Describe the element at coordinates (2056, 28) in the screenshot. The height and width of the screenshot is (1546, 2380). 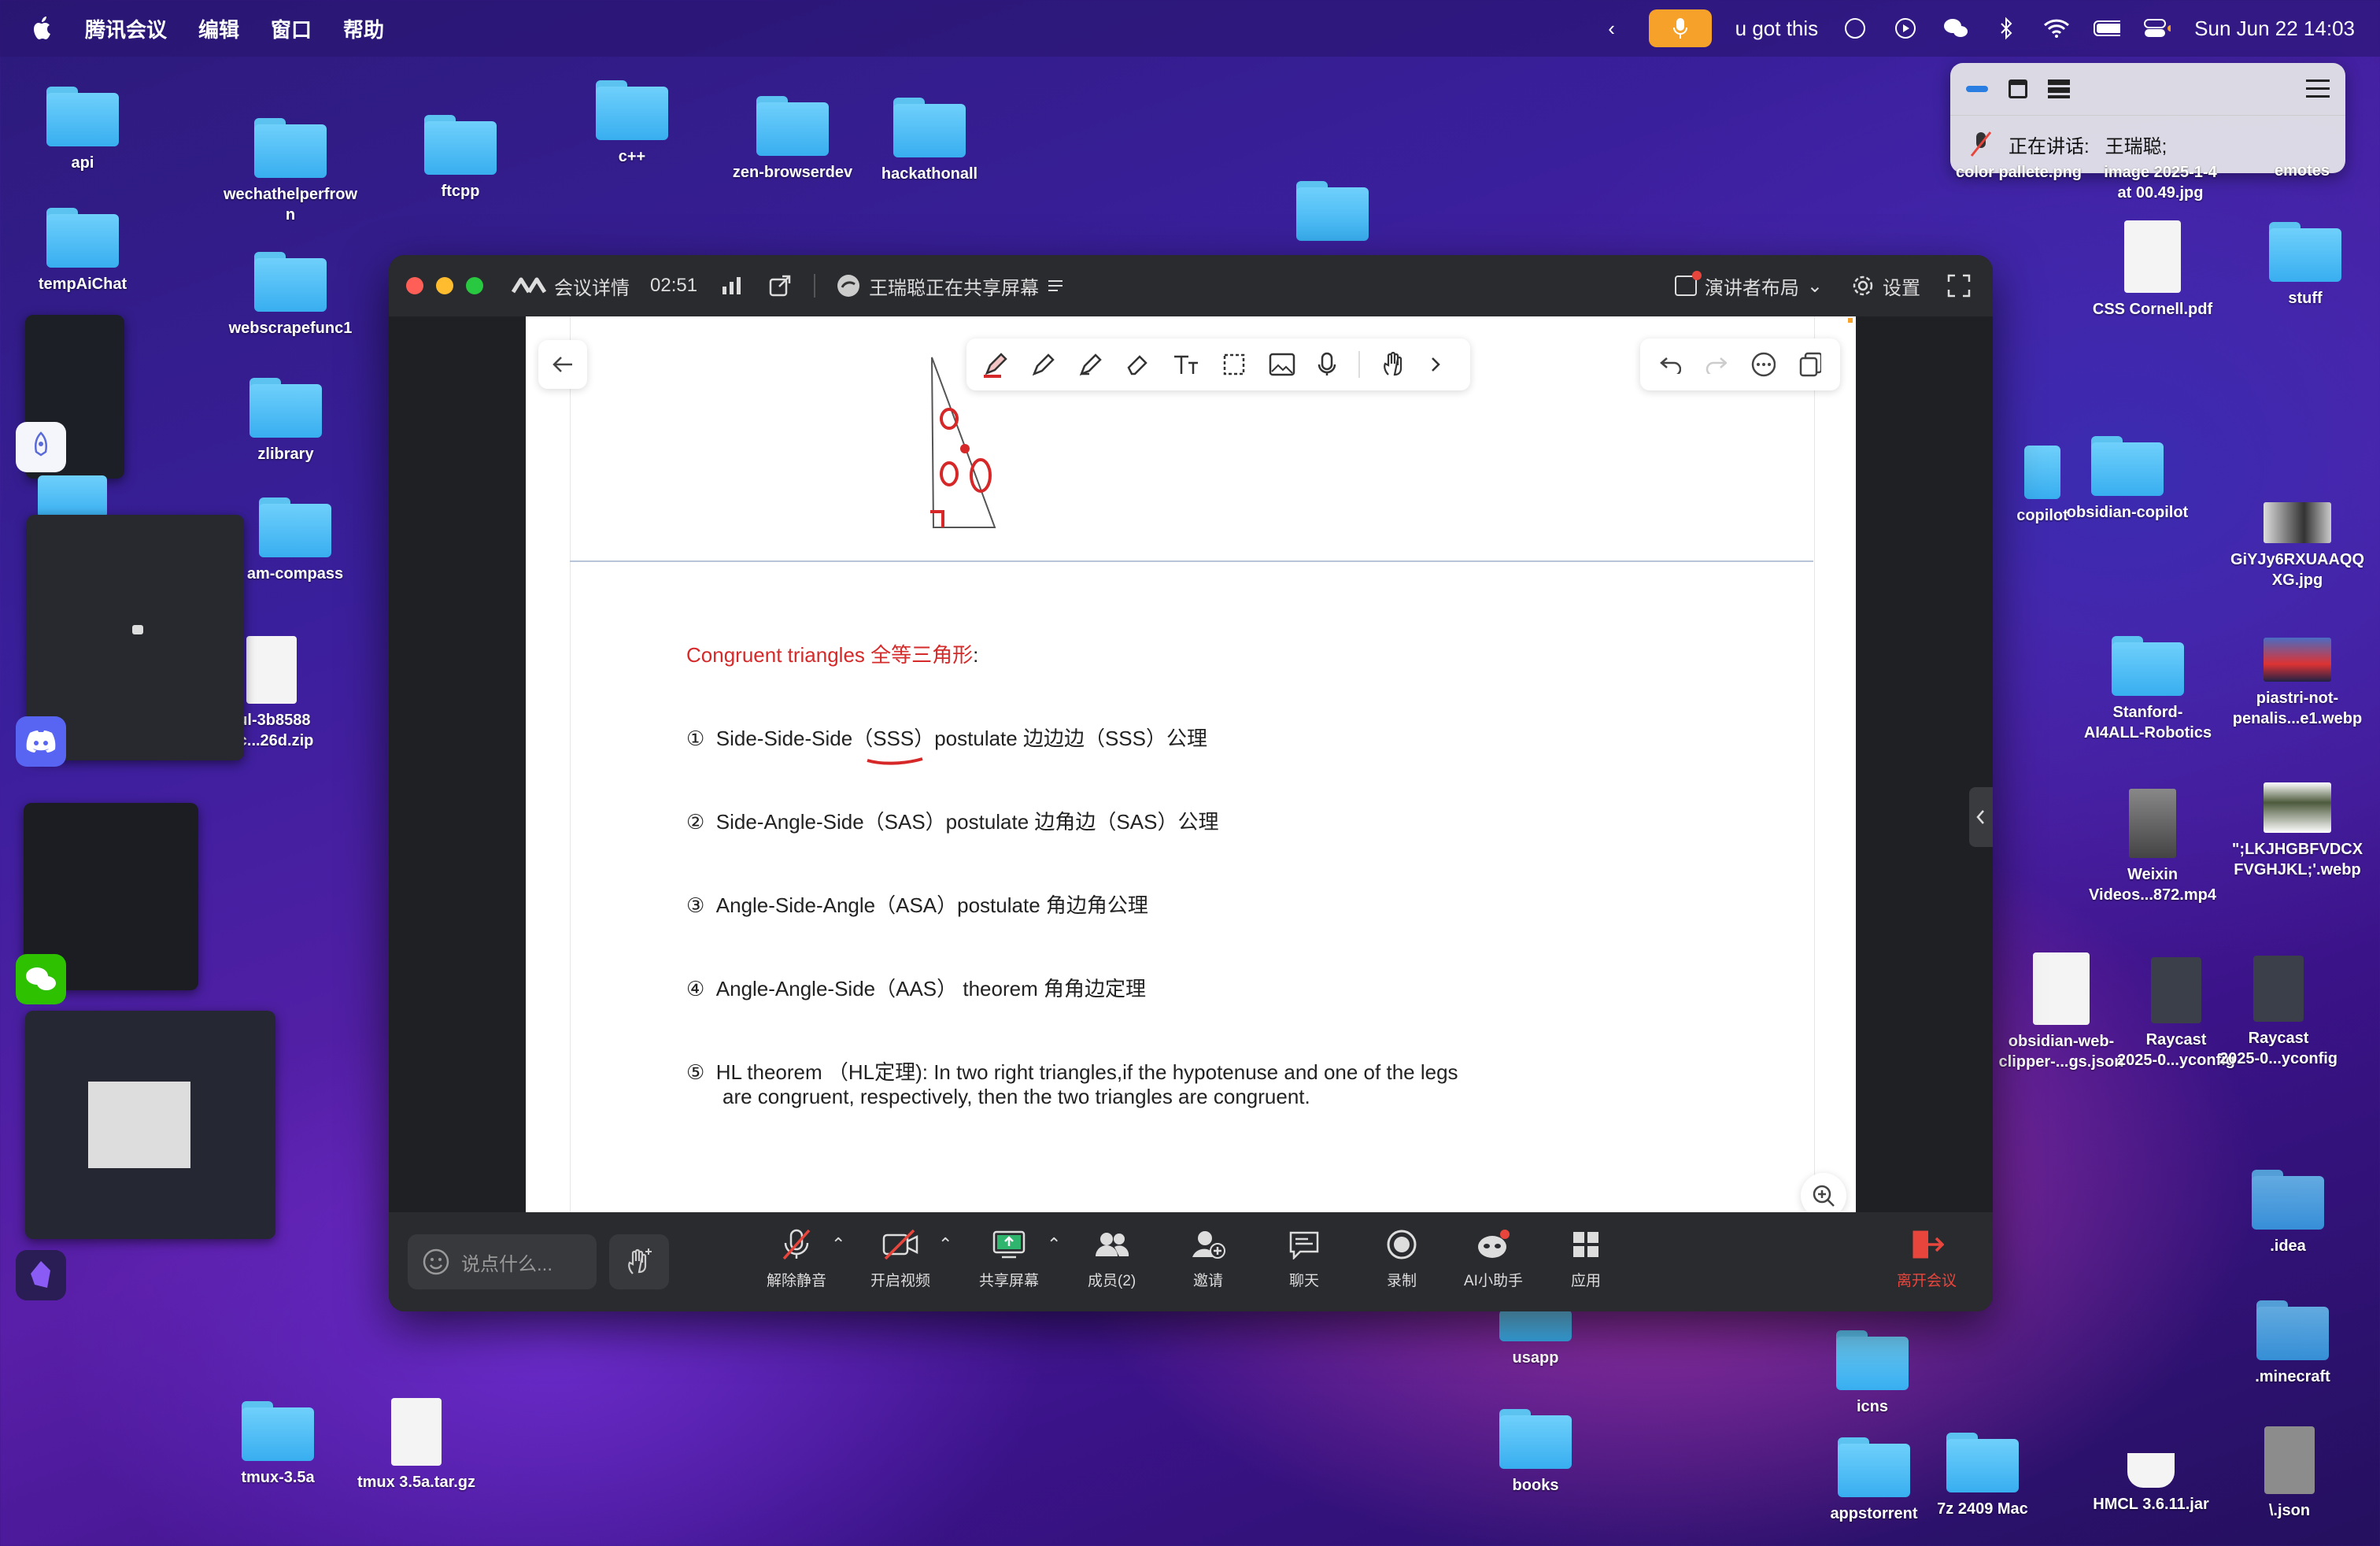
I see `wifi-icon` at that location.